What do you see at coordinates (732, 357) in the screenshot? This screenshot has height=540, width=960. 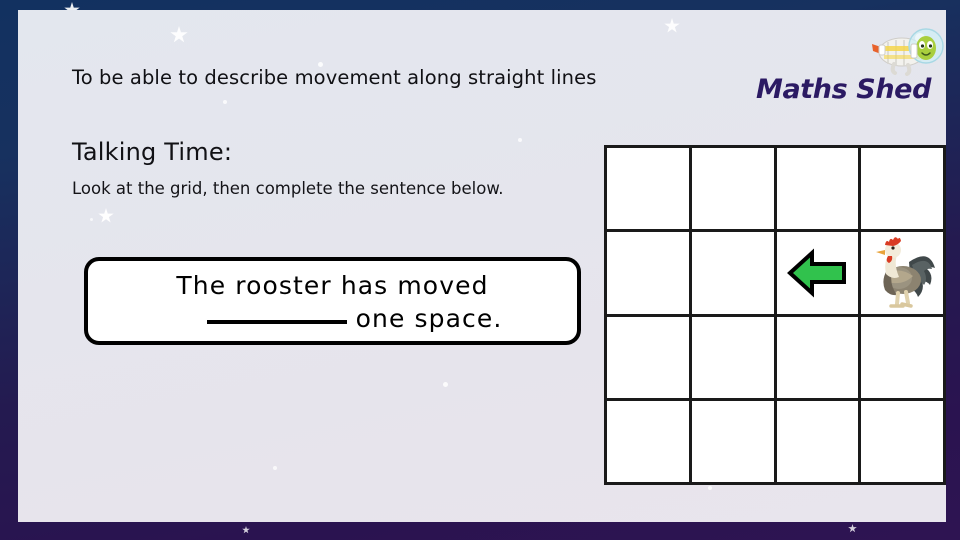 I see `grid-cell-r3c2` at bounding box center [732, 357].